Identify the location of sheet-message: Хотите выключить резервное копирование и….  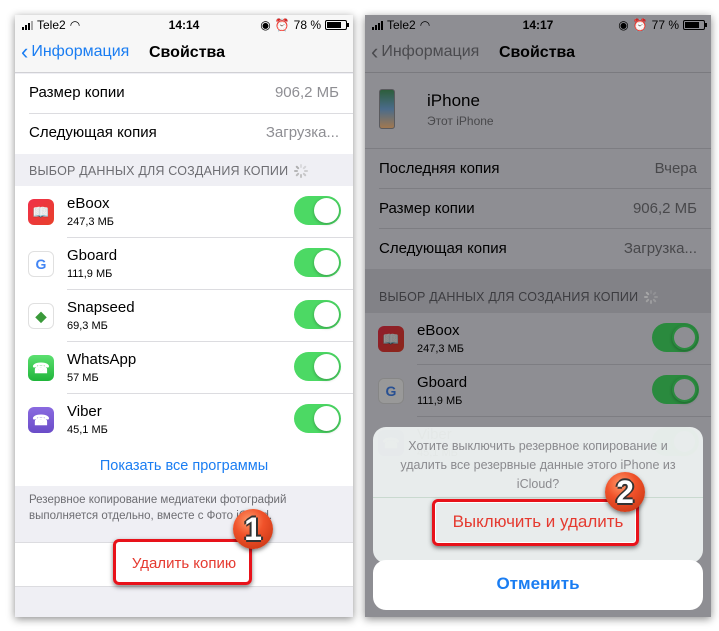
(538, 465).